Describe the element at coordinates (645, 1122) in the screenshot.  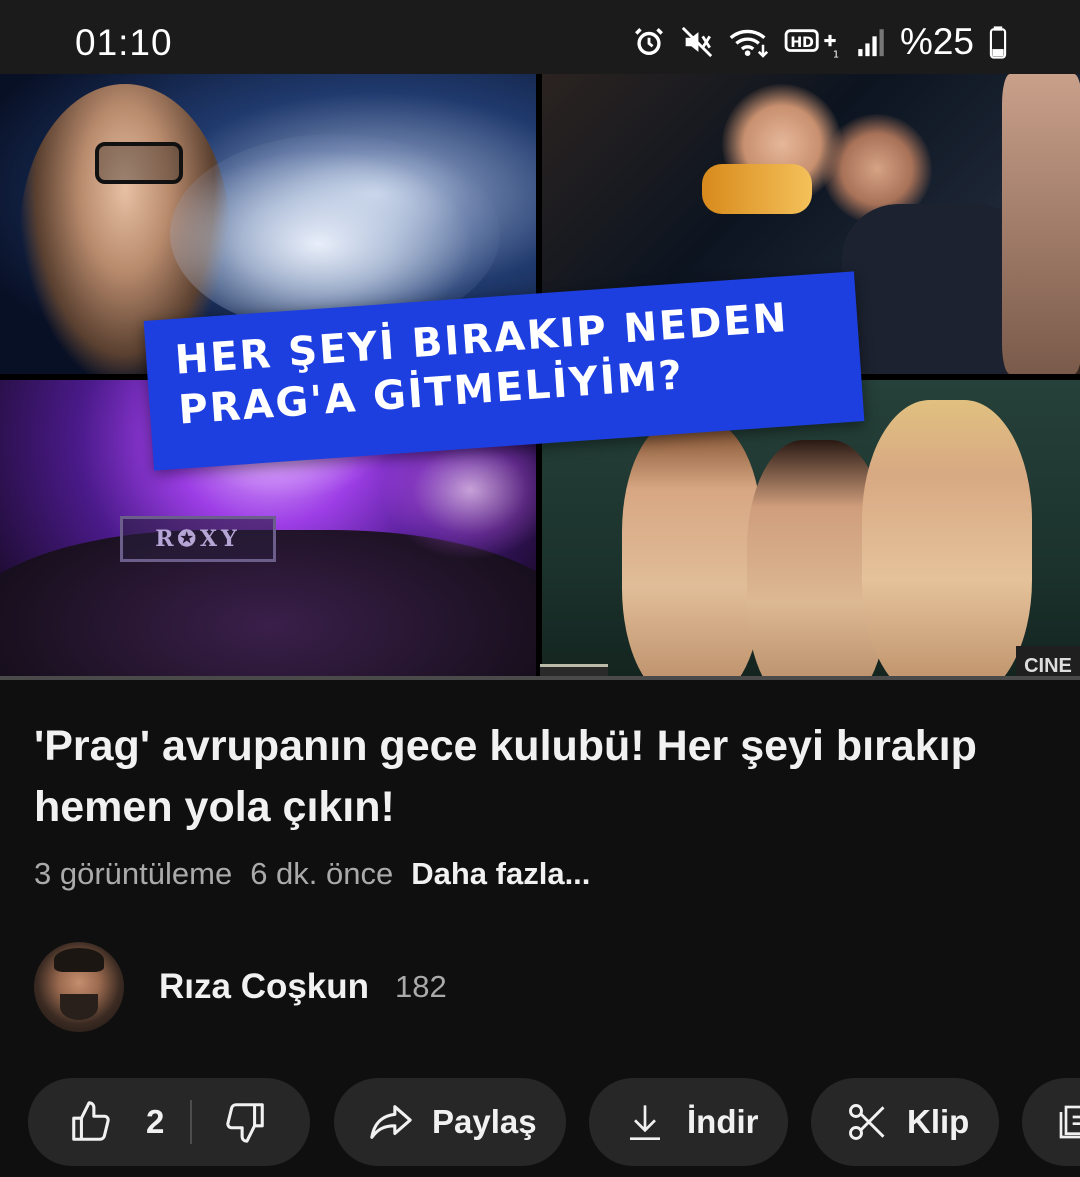
I see `download-icon` at that location.